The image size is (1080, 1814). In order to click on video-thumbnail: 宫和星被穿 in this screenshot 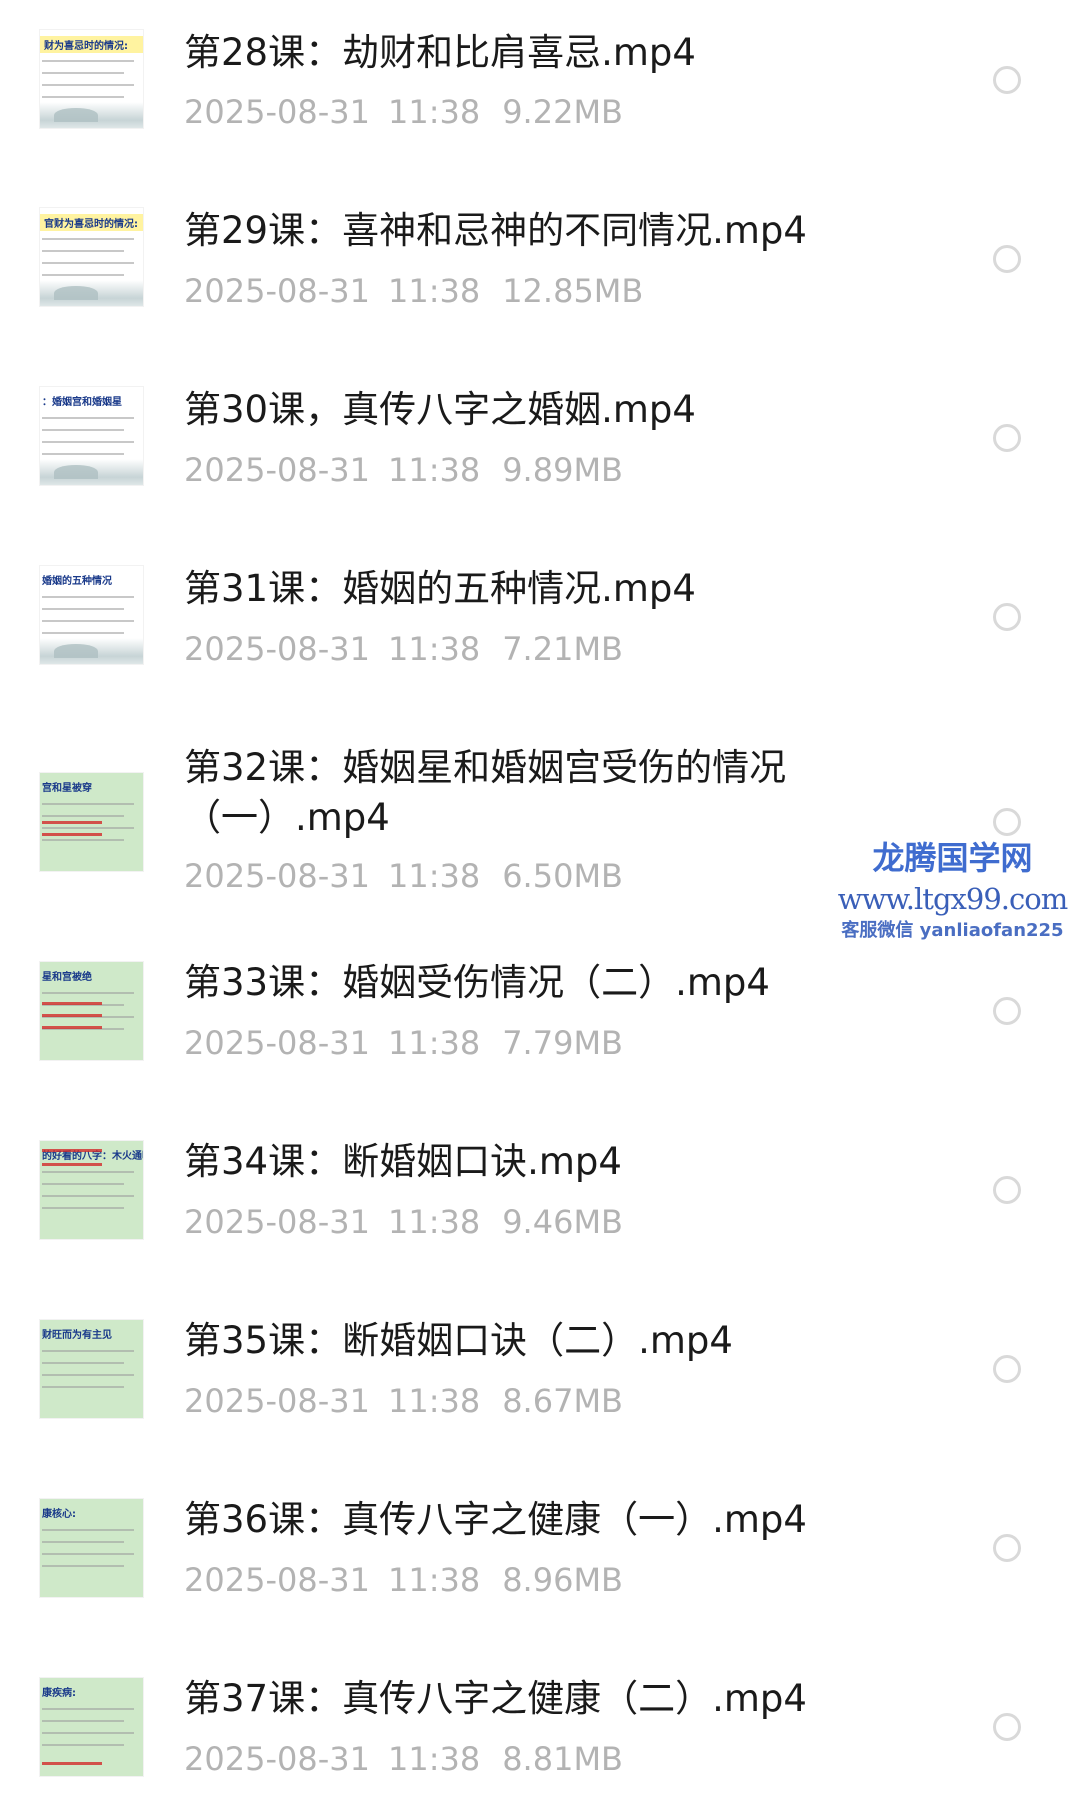, I will do `click(91, 822)`.